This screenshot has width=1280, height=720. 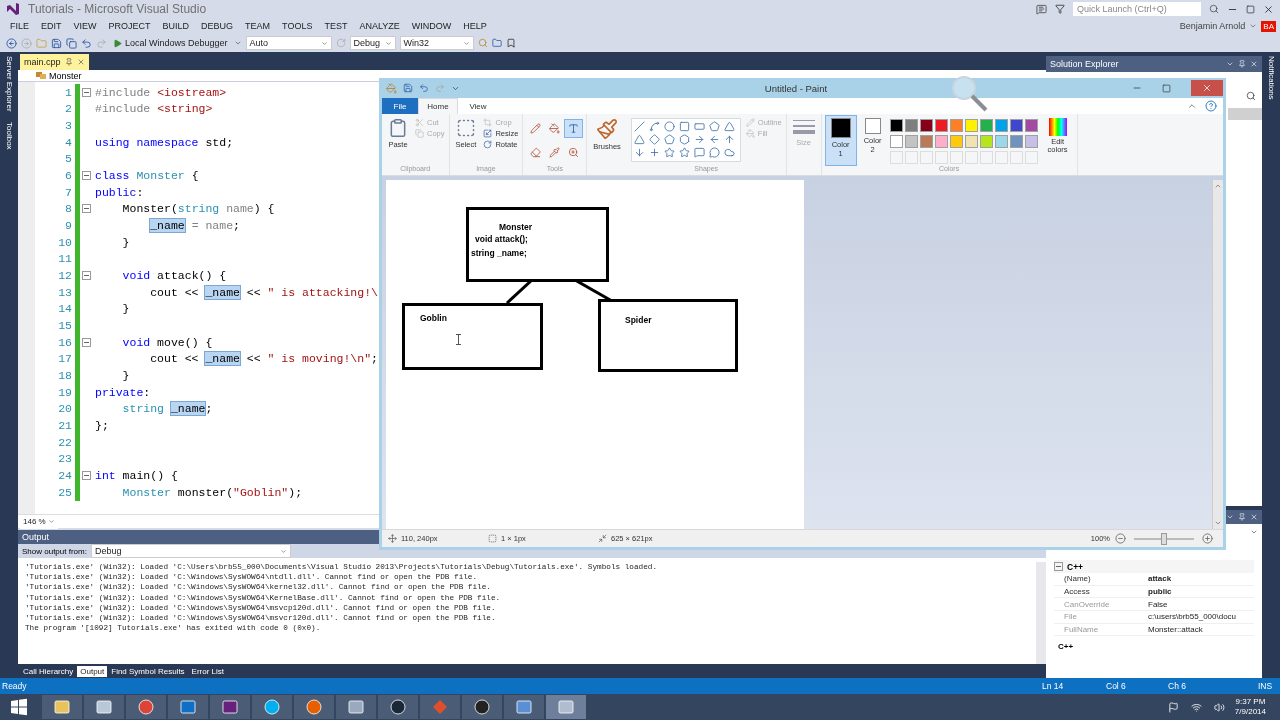 I want to click on menu-item: TOOLS, so click(x=297, y=26).